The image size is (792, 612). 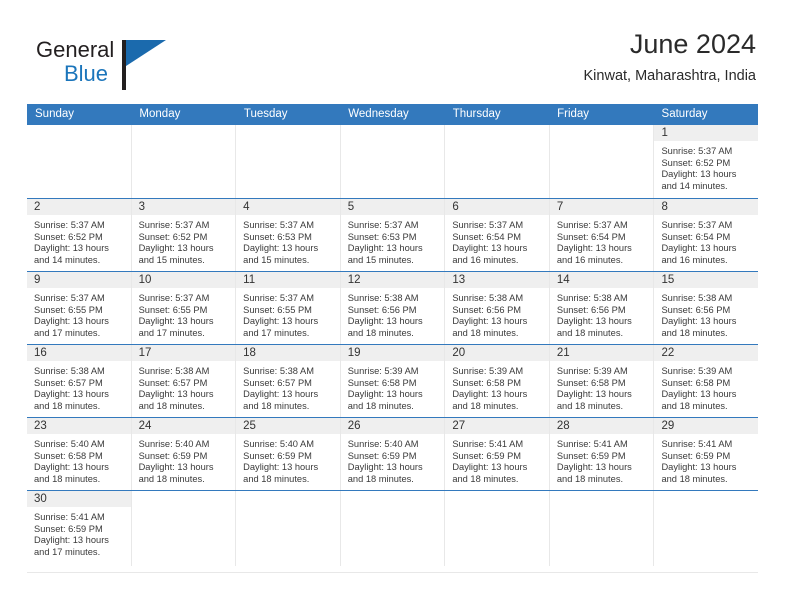 I want to click on page-title: June 2024, so click(x=692, y=44).